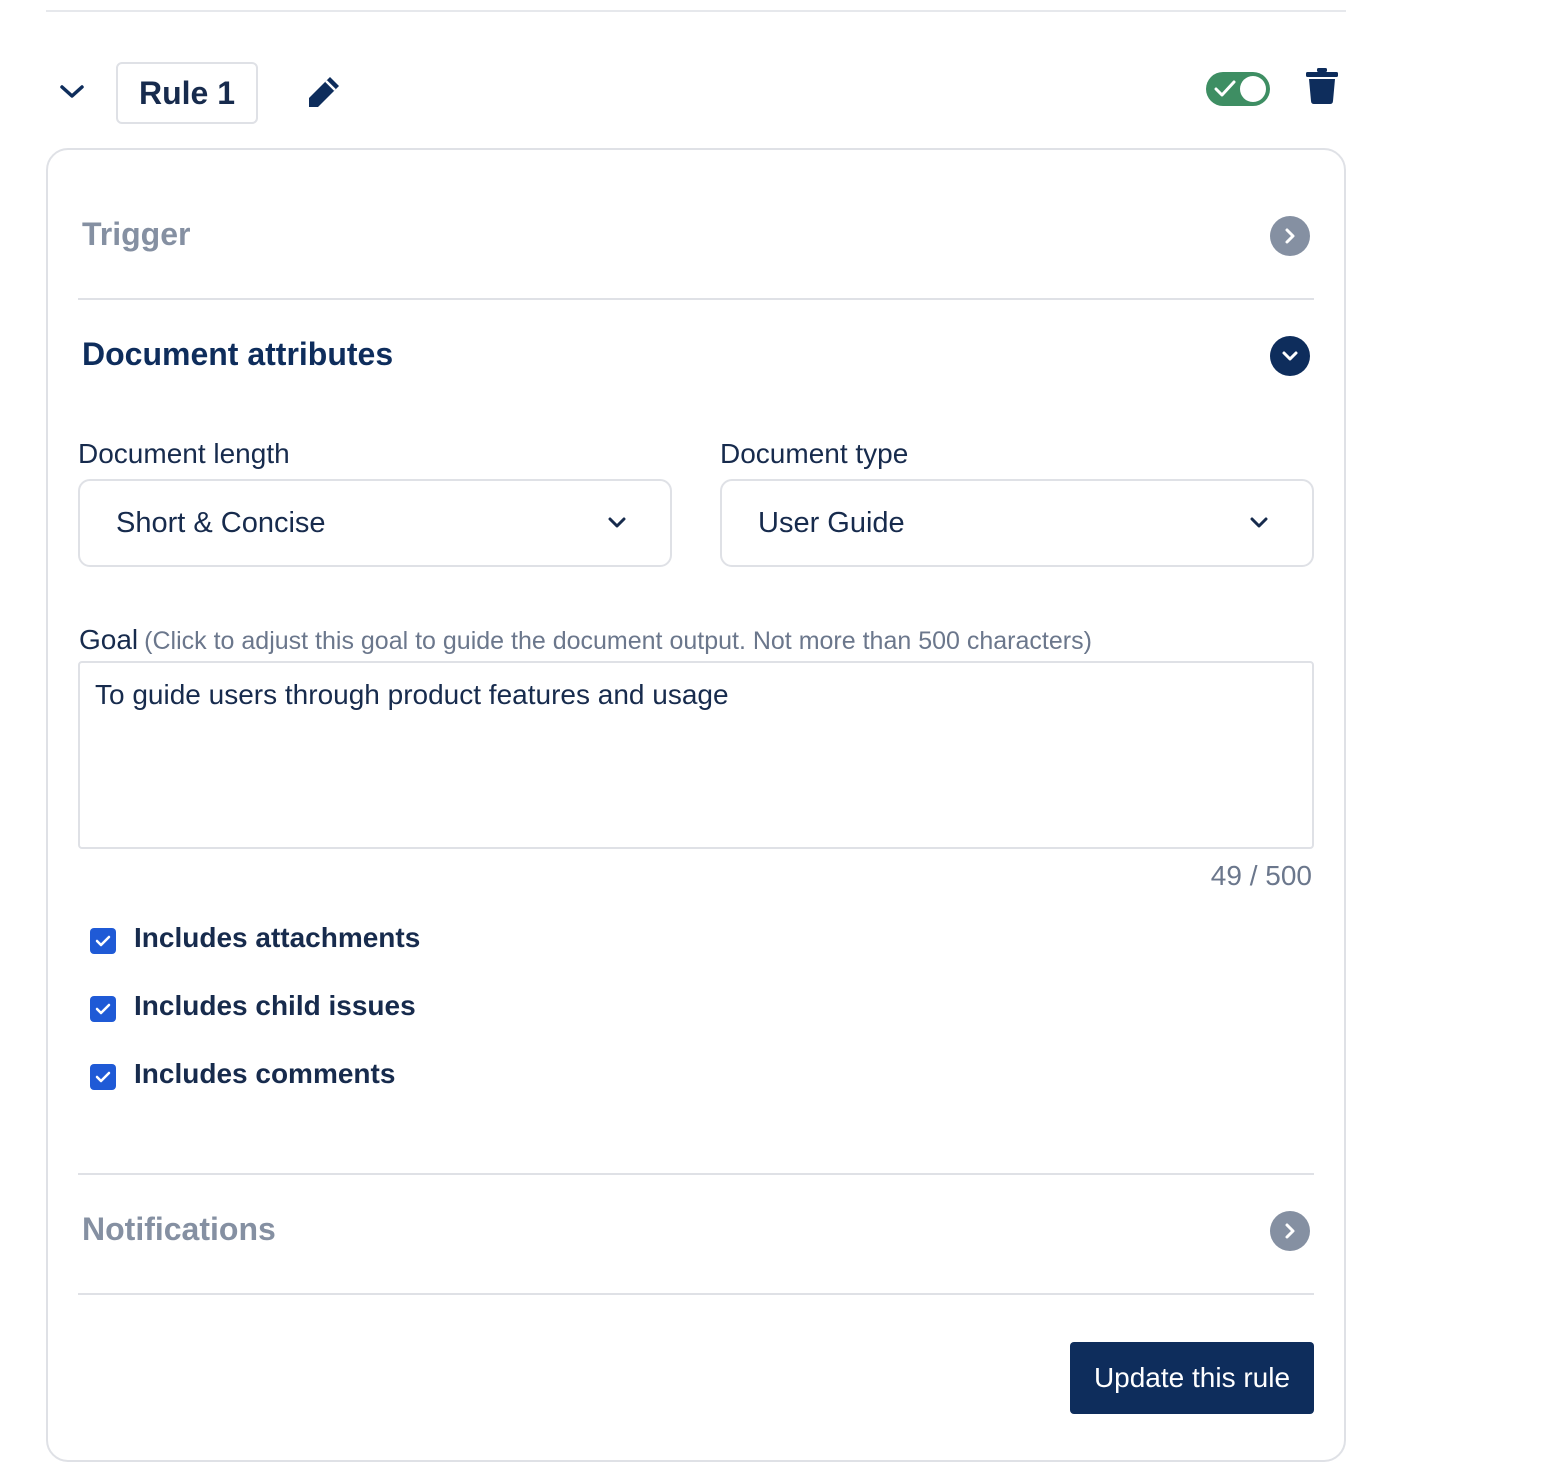  What do you see at coordinates (375, 523) in the screenshot?
I see `document-length-select: Short & Concise` at bounding box center [375, 523].